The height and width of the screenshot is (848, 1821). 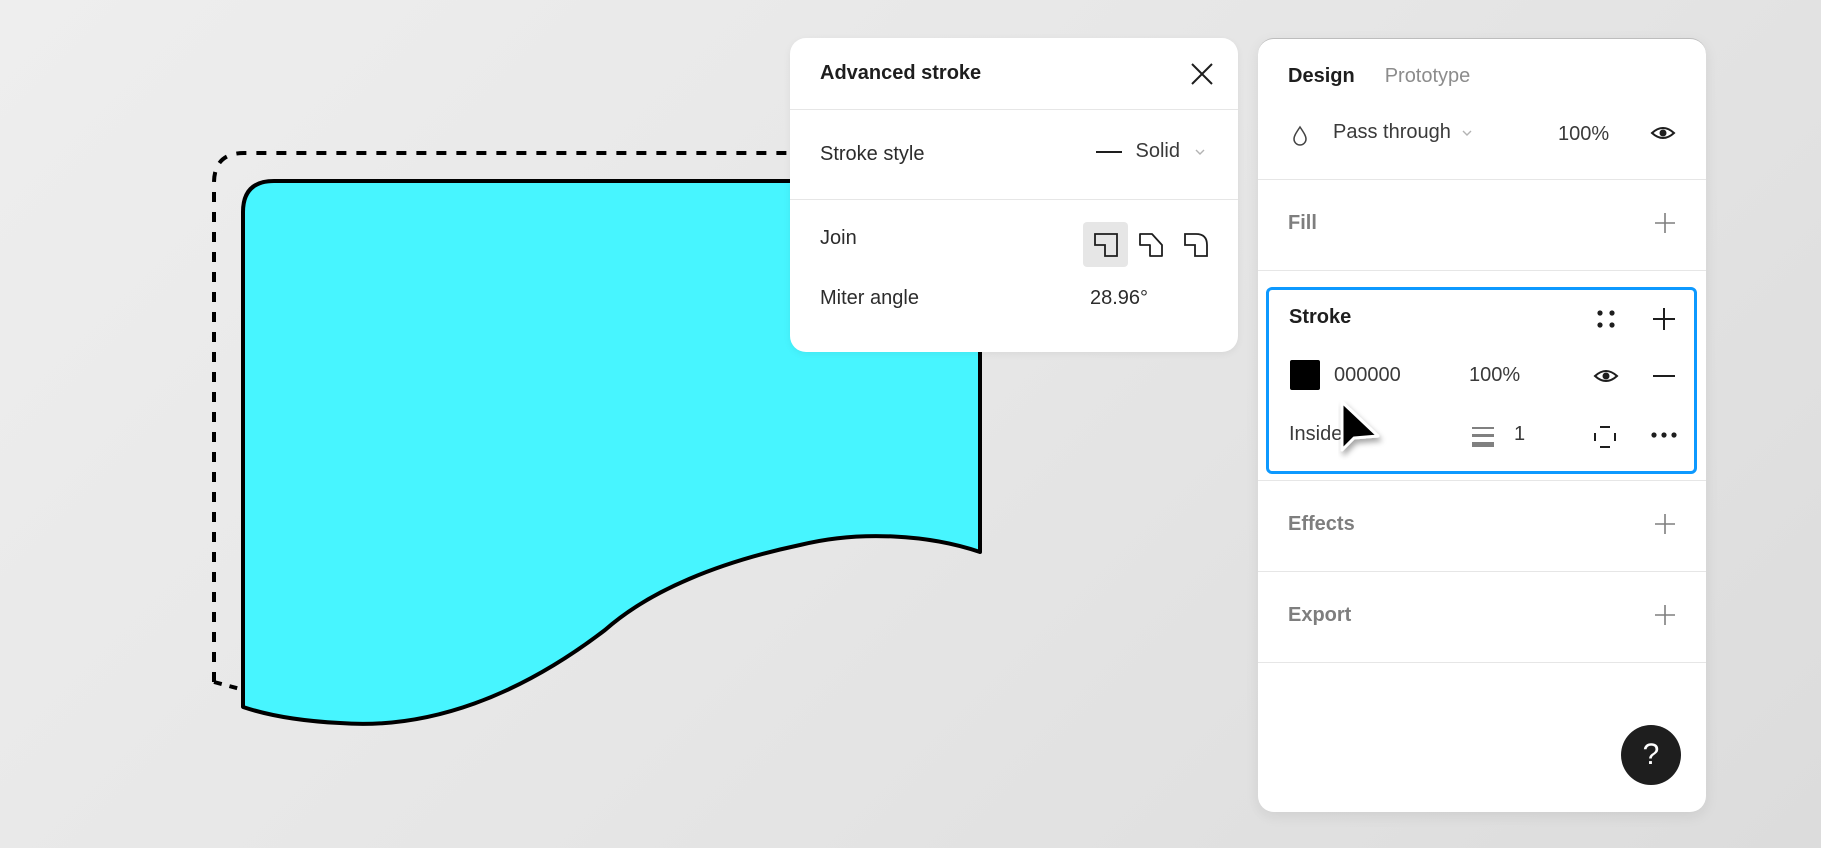 I want to click on join-options, so click(x=1150, y=244).